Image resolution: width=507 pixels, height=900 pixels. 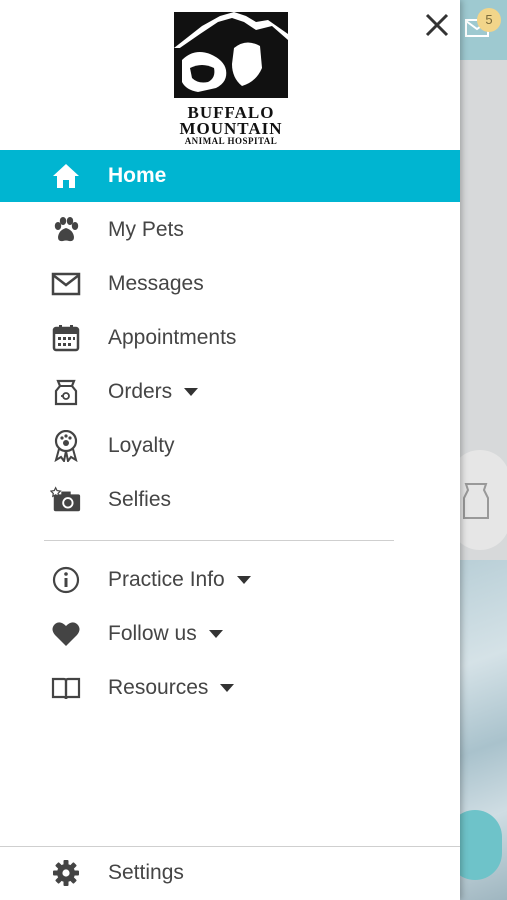 I want to click on book-icon, so click(x=66, y=688).